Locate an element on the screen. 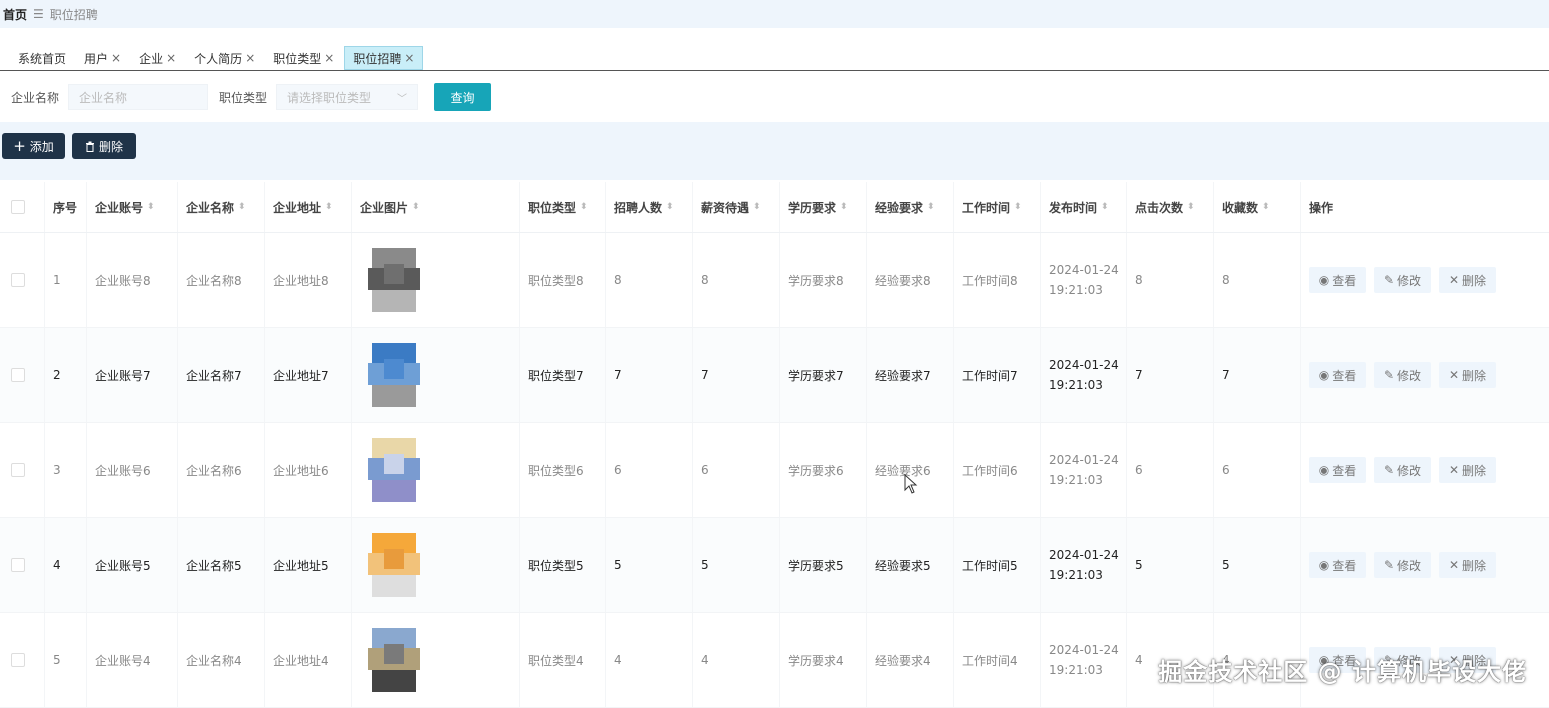  cell-count: 5 is located at coordinates (649, 565).